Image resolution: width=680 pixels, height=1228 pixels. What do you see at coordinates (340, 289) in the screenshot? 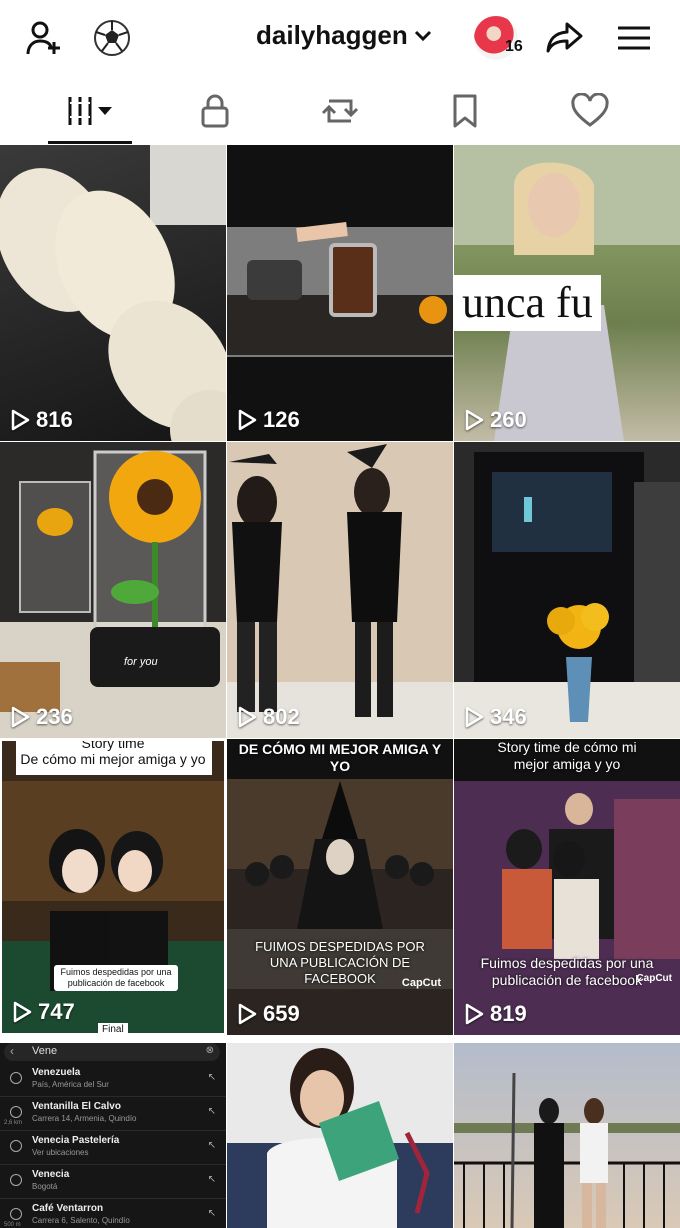
I see `coffee-press-image` at bounding box center [340, 289].